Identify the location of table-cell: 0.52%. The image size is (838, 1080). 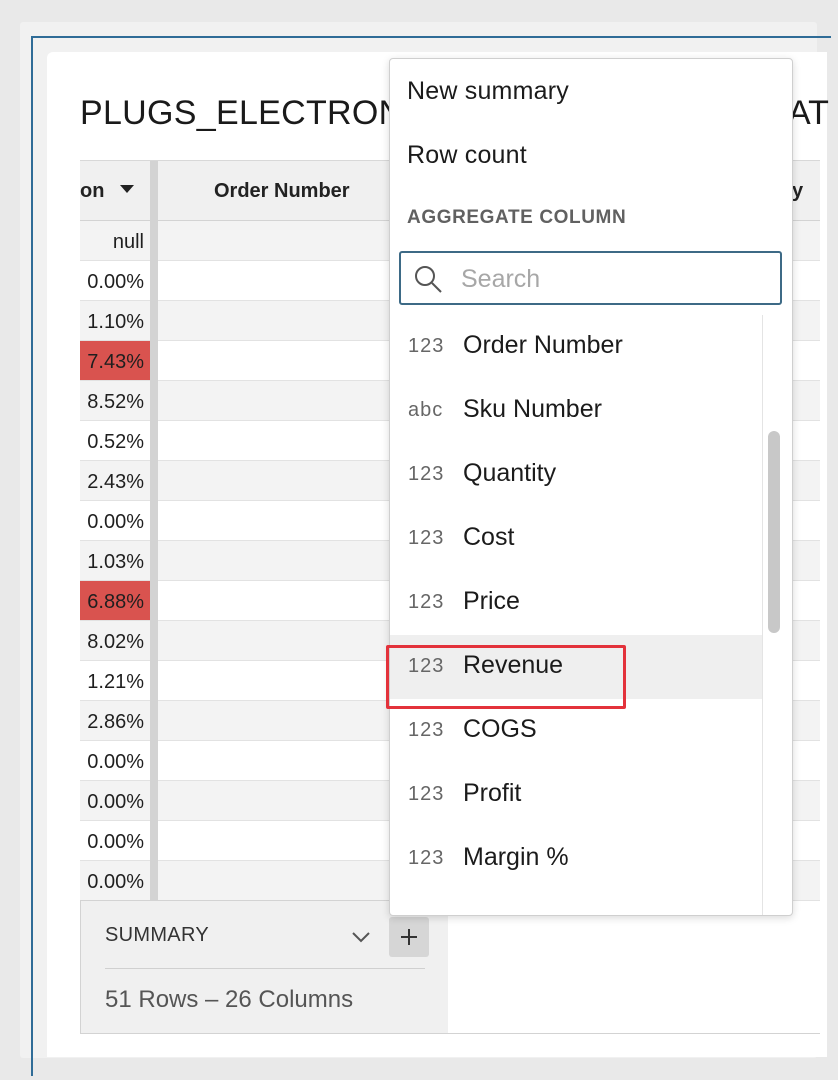
(115, 441).